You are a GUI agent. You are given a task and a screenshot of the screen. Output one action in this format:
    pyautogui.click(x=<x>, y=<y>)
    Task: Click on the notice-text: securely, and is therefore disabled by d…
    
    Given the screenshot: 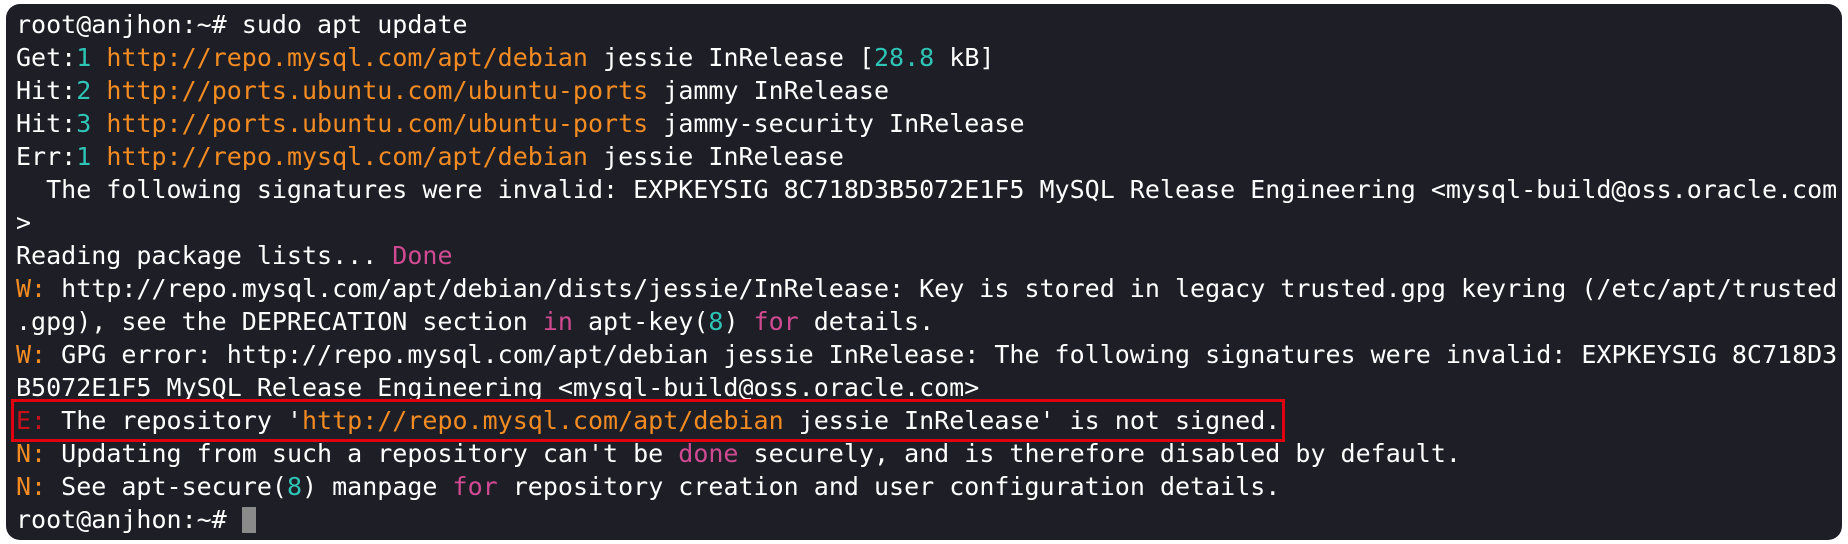 What is the action you would take?
    pyautogui.click(x=1099, y=453)
    